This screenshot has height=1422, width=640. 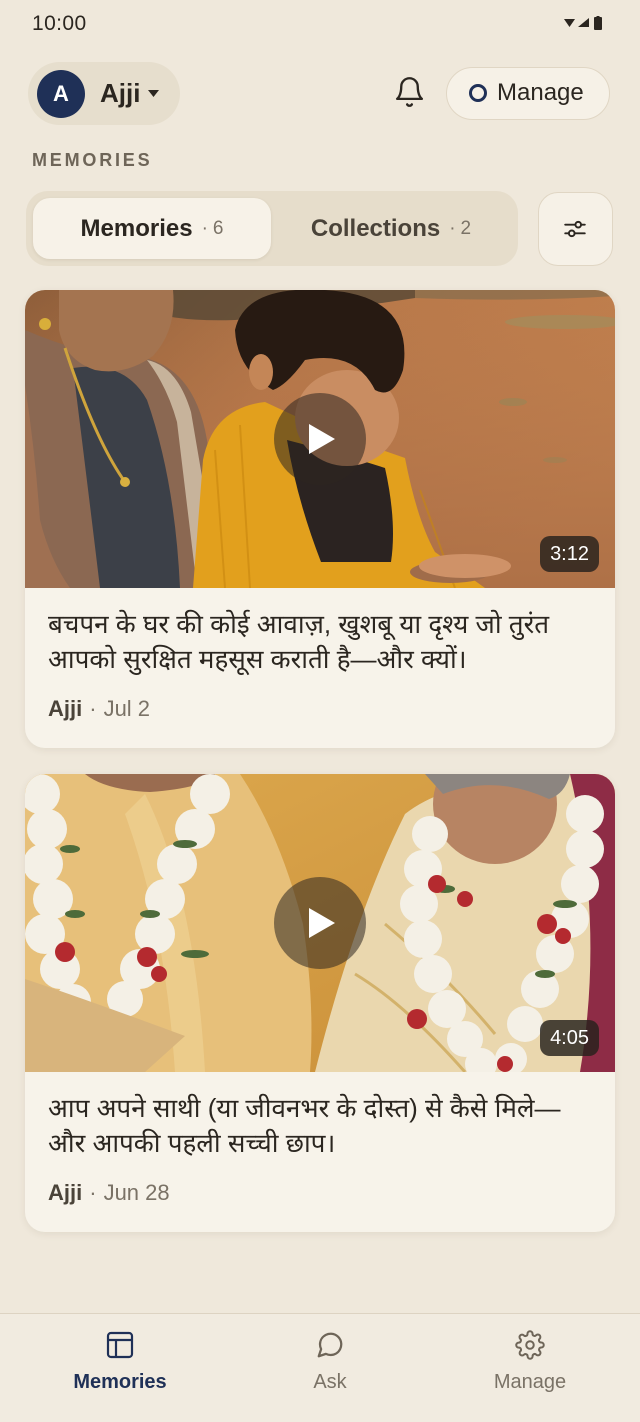 What do you see at coordinates (330, 1382) in the screenshot?
I see `nav-label: Ask` at bounding box center [330, 1382].